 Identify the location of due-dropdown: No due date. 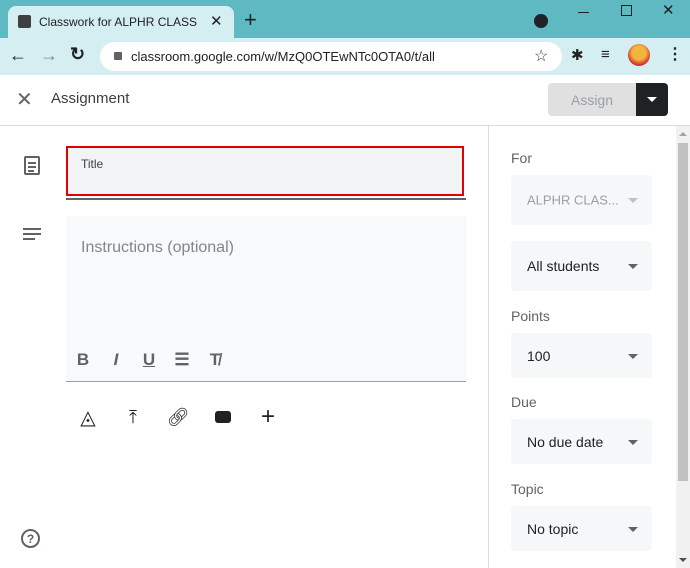
(581, 441).